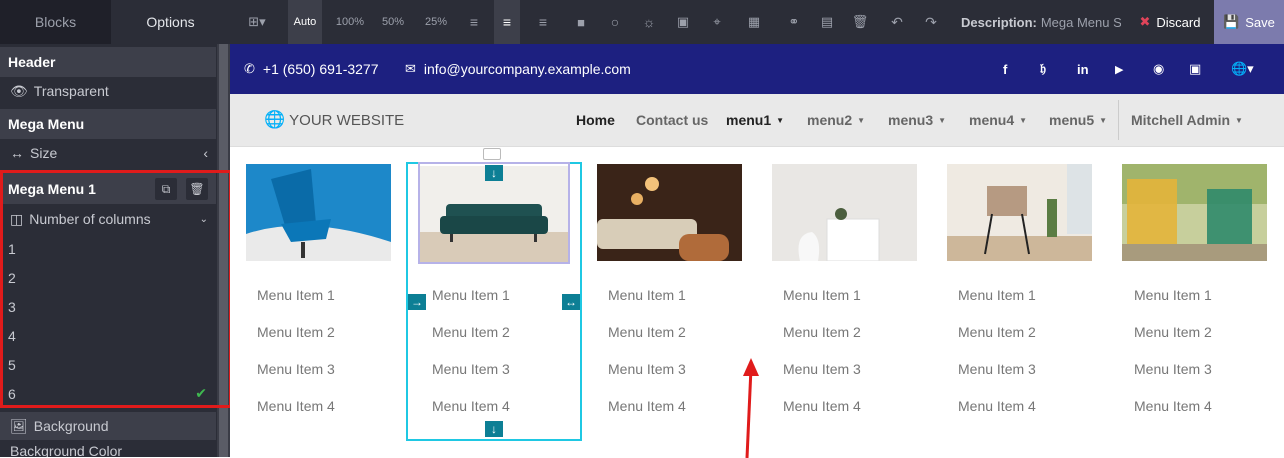 The image size is (1284, 458). I want to click on square-shape-icon: ■, so click(581, 22).